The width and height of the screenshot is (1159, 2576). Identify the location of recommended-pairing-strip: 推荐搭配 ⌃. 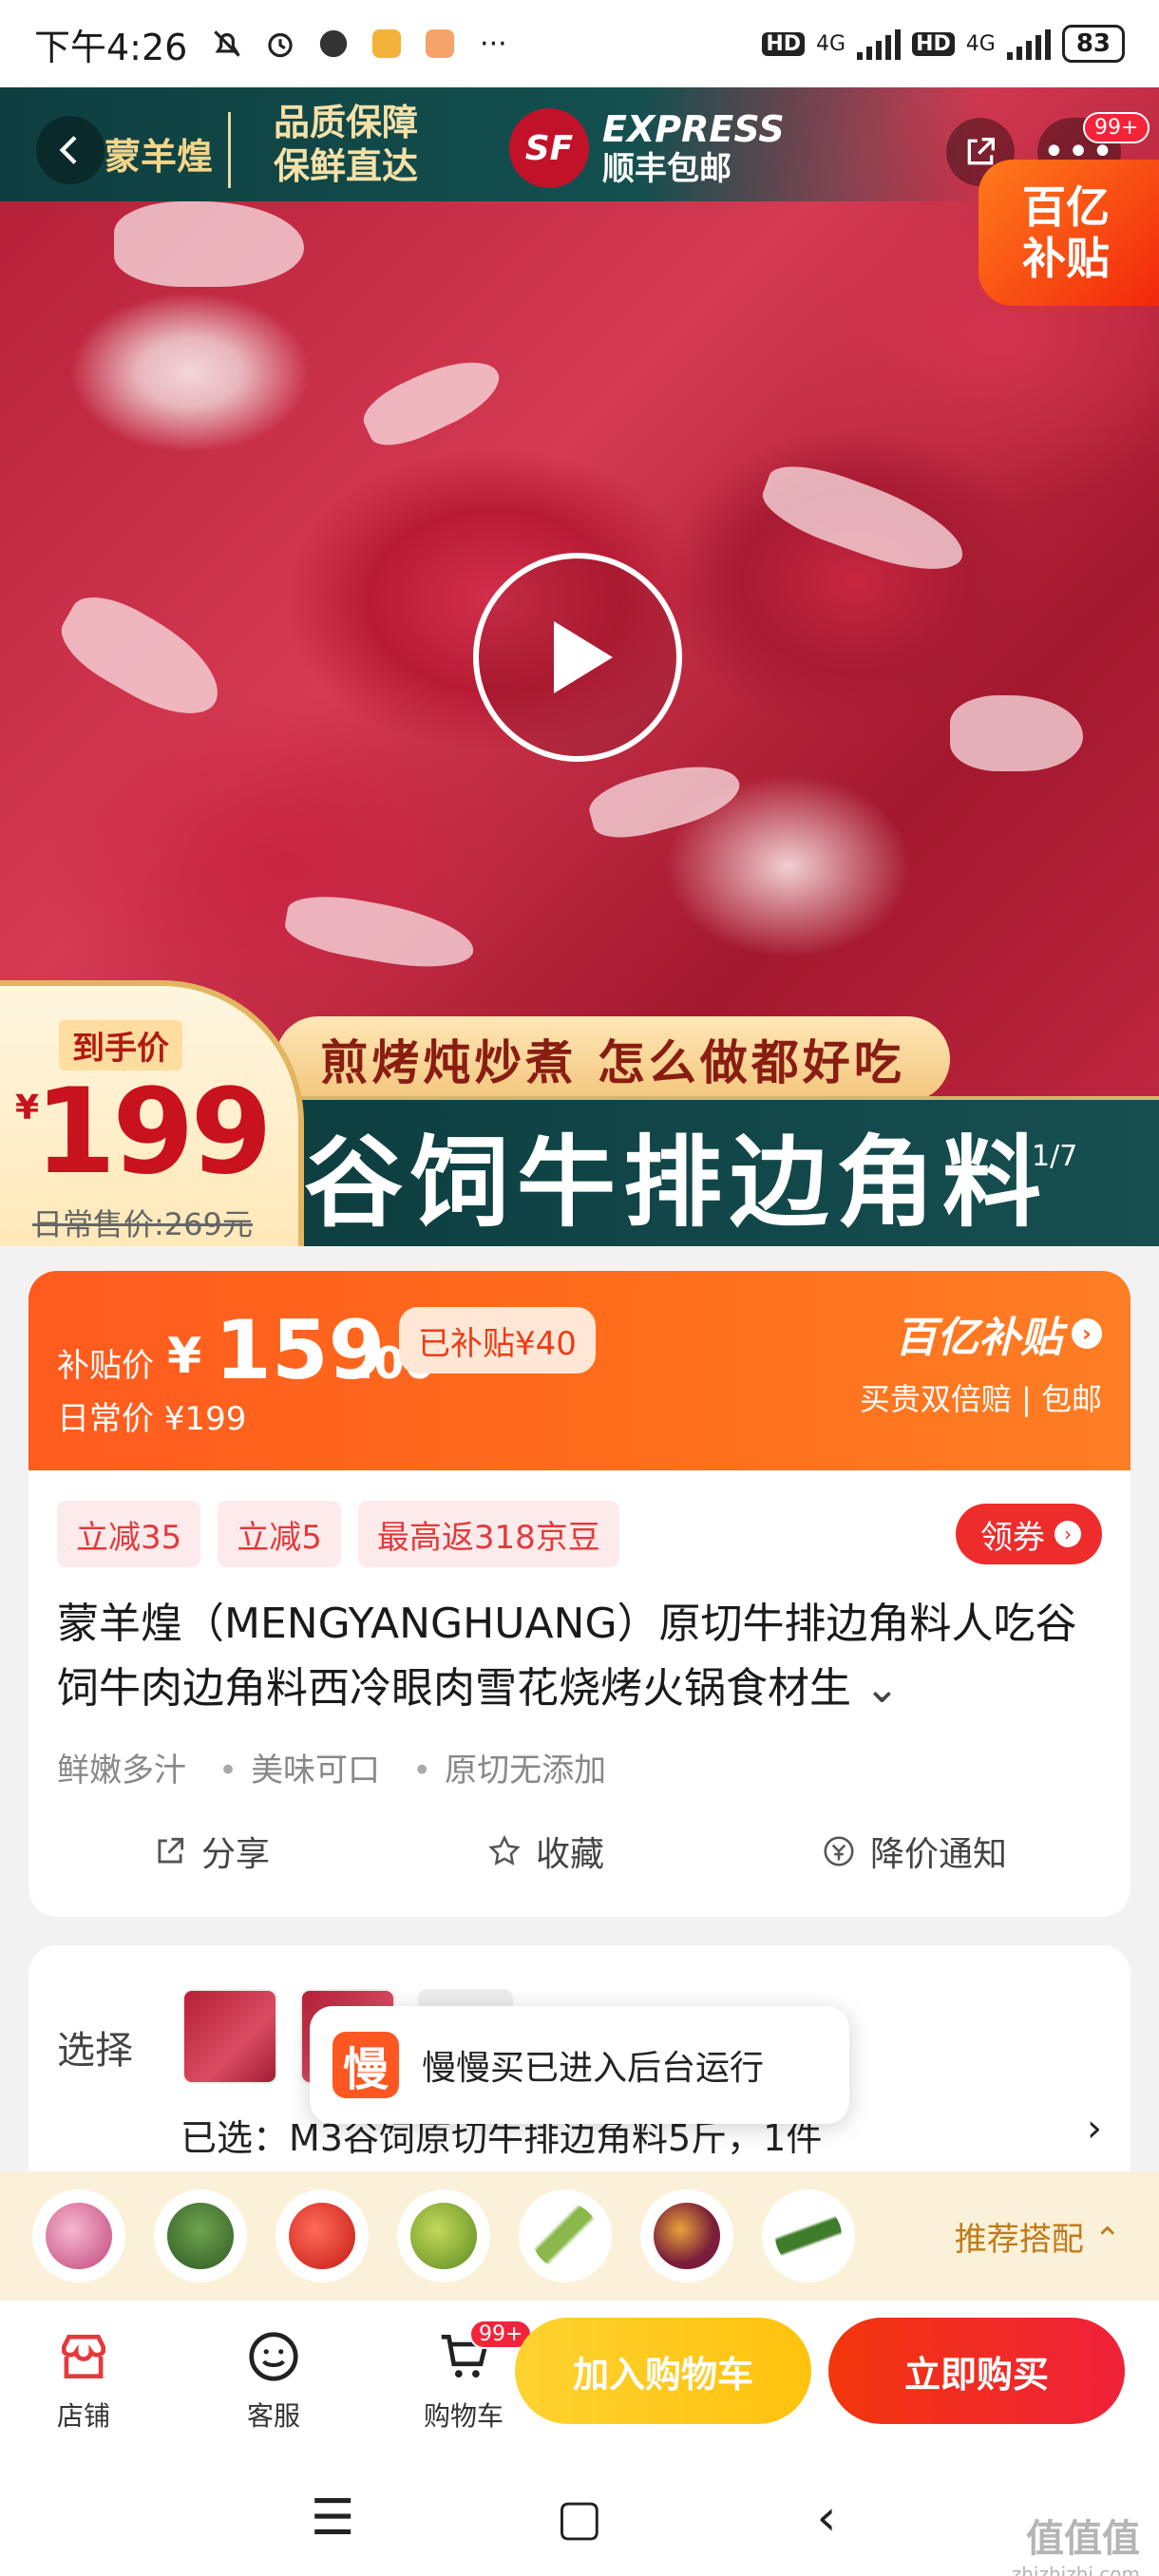
(579, 2236).